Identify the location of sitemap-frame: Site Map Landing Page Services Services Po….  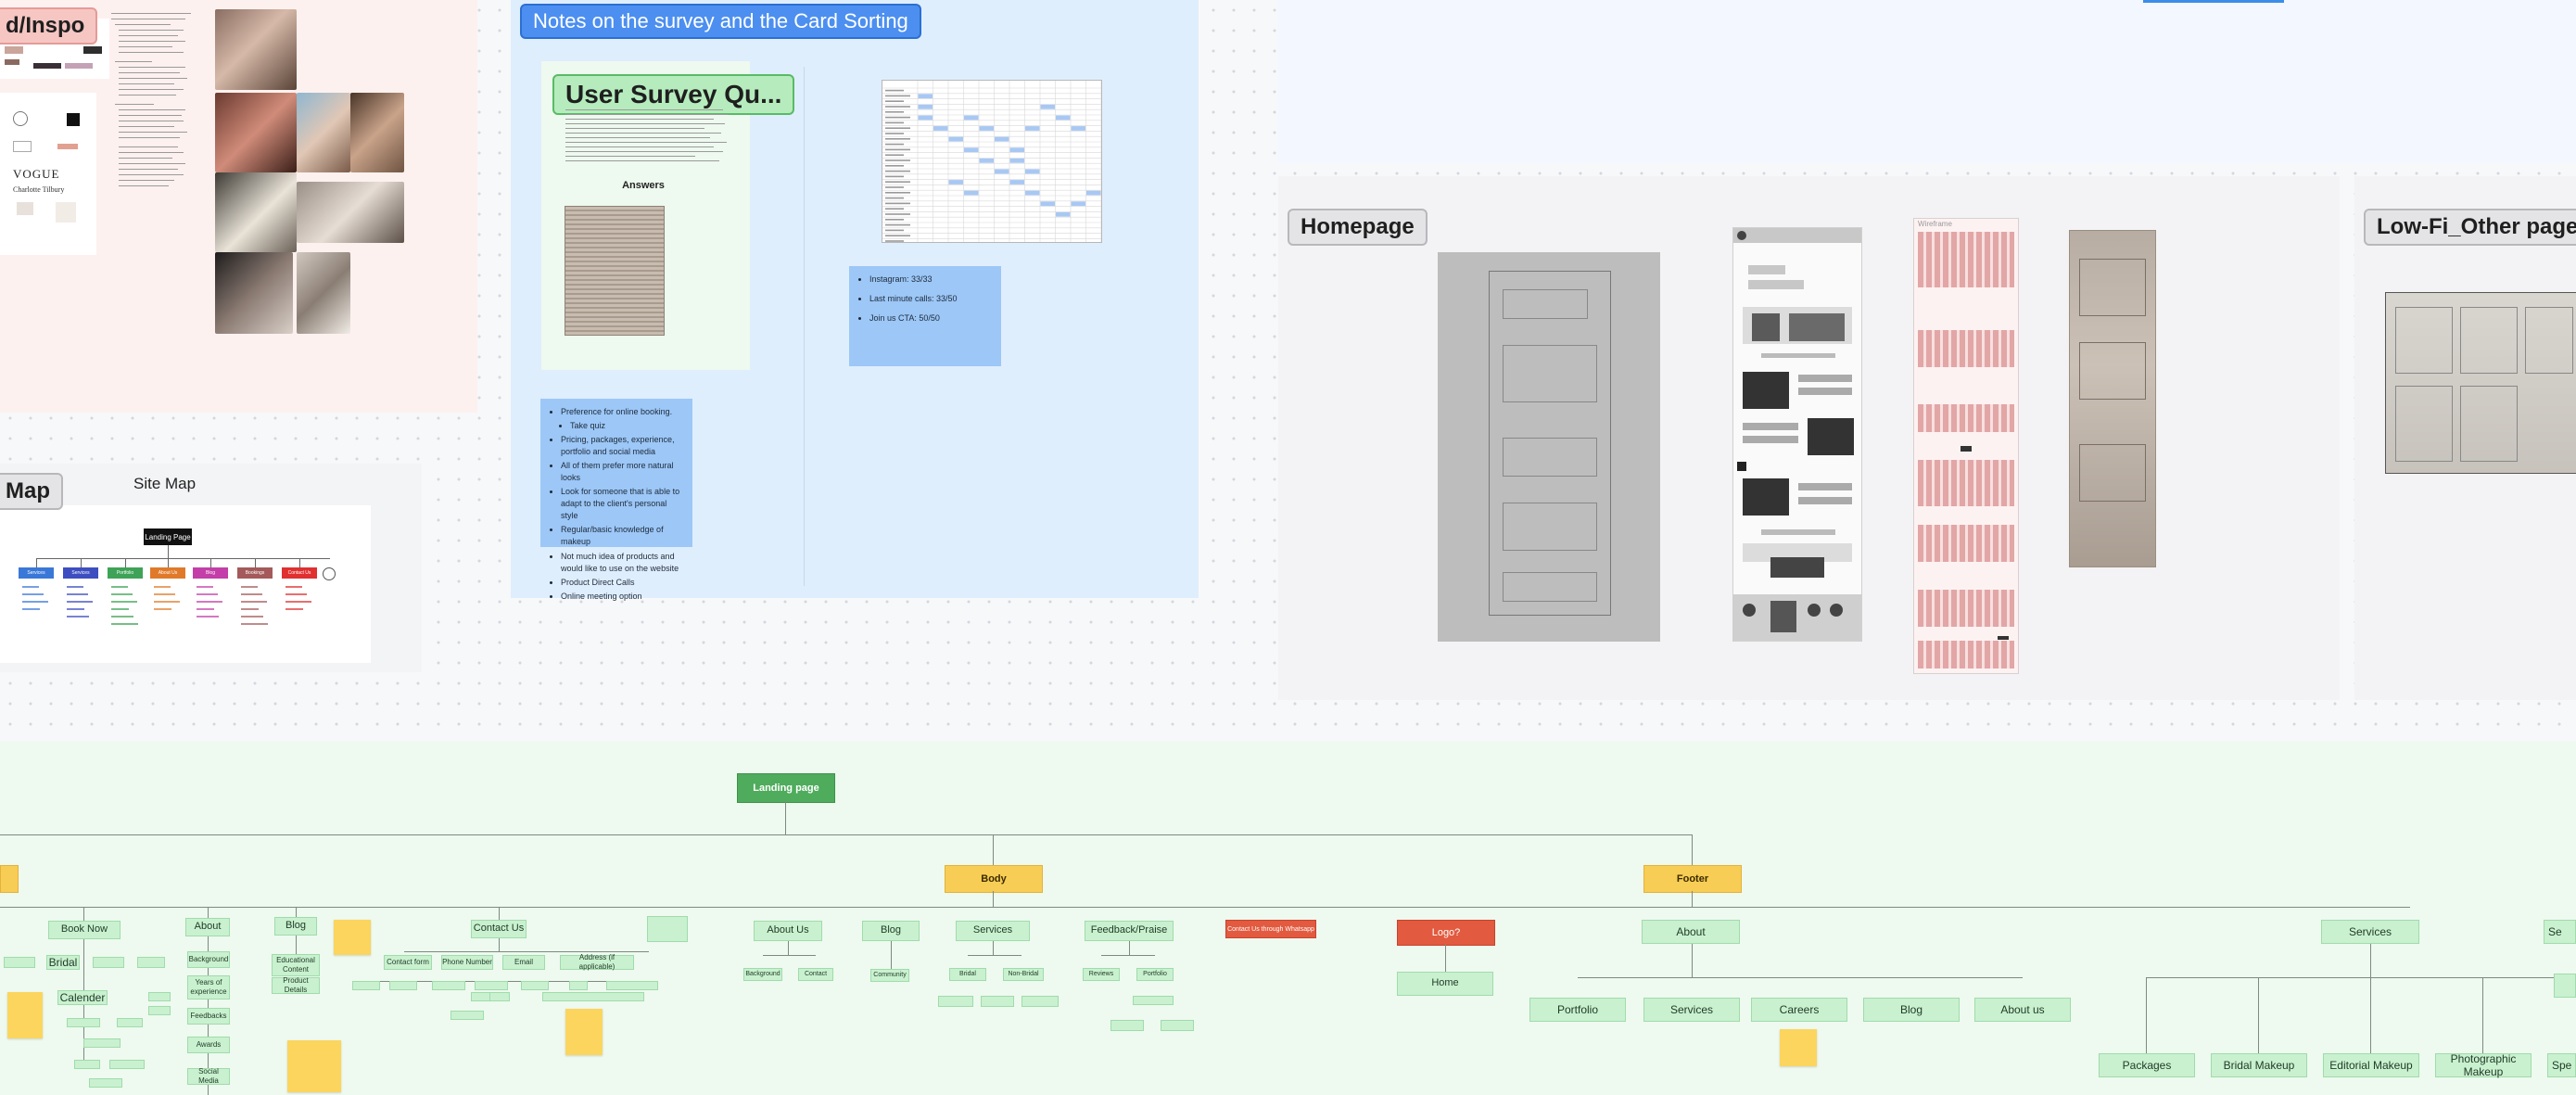
(211, 568).